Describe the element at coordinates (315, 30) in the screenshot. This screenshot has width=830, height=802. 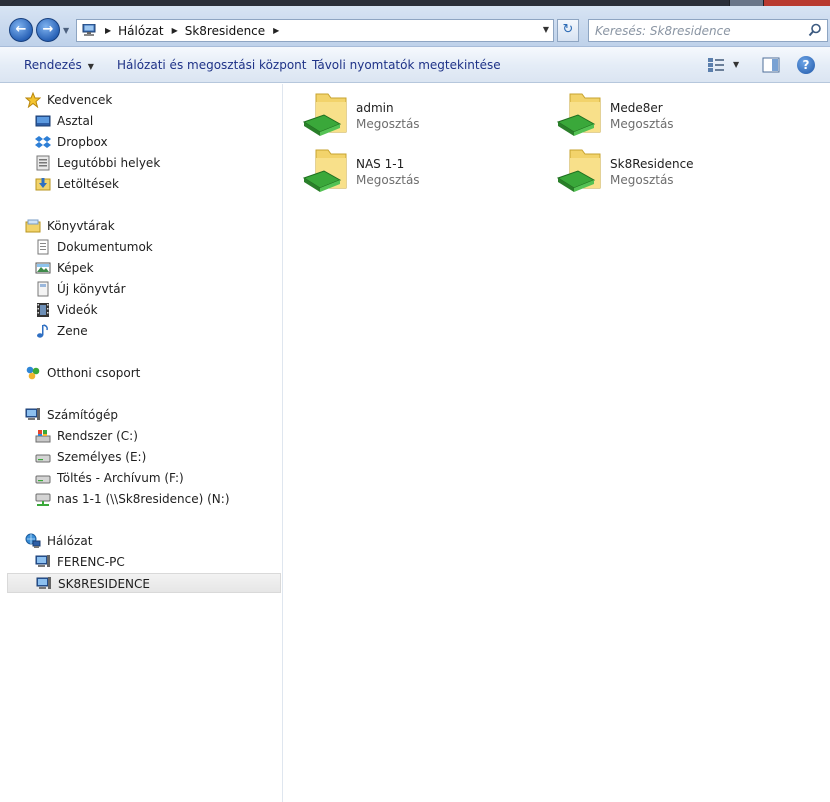
I see `address-field: ▶ Hálózat ▶ Sk8residence ▶ ▼` at that location.